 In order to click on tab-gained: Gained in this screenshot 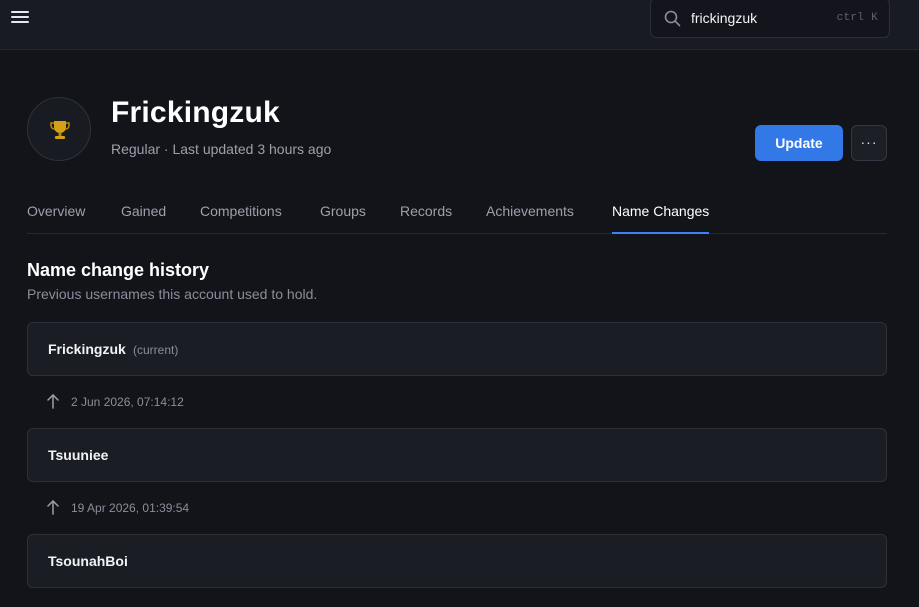, I will do `click(143, 218)`.